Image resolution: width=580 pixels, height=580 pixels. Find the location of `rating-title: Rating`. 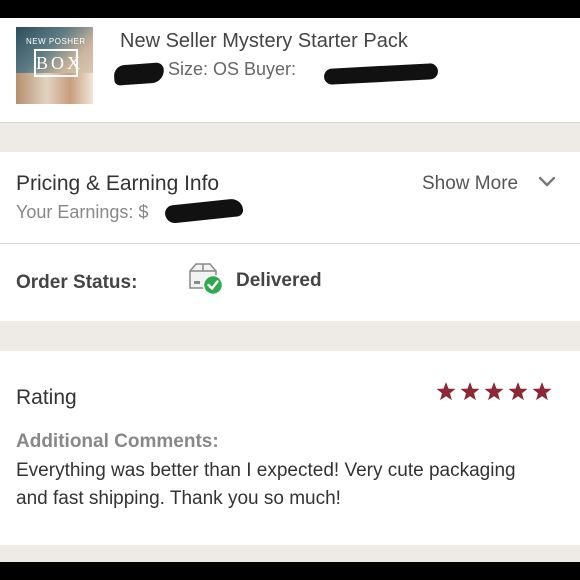

rating-title: Rating is located at coordinates (46, 397).